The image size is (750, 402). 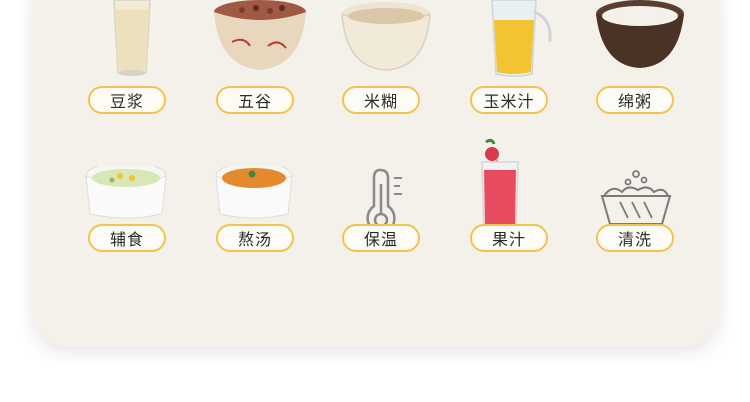 I want to click on congee-label: 绵粥, so click(x=634, y=101).